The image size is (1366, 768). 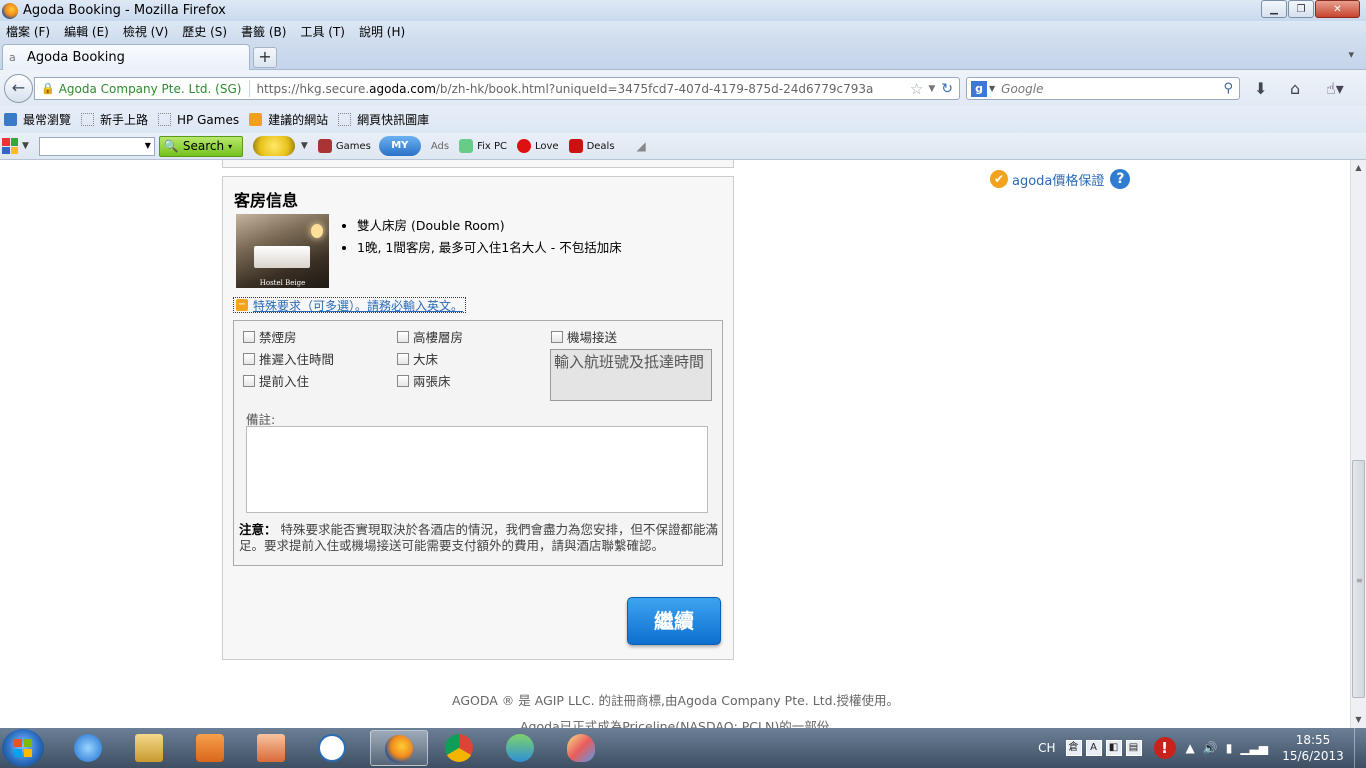 I want to click on help-icon: ?, so click(x=1120, y=179).